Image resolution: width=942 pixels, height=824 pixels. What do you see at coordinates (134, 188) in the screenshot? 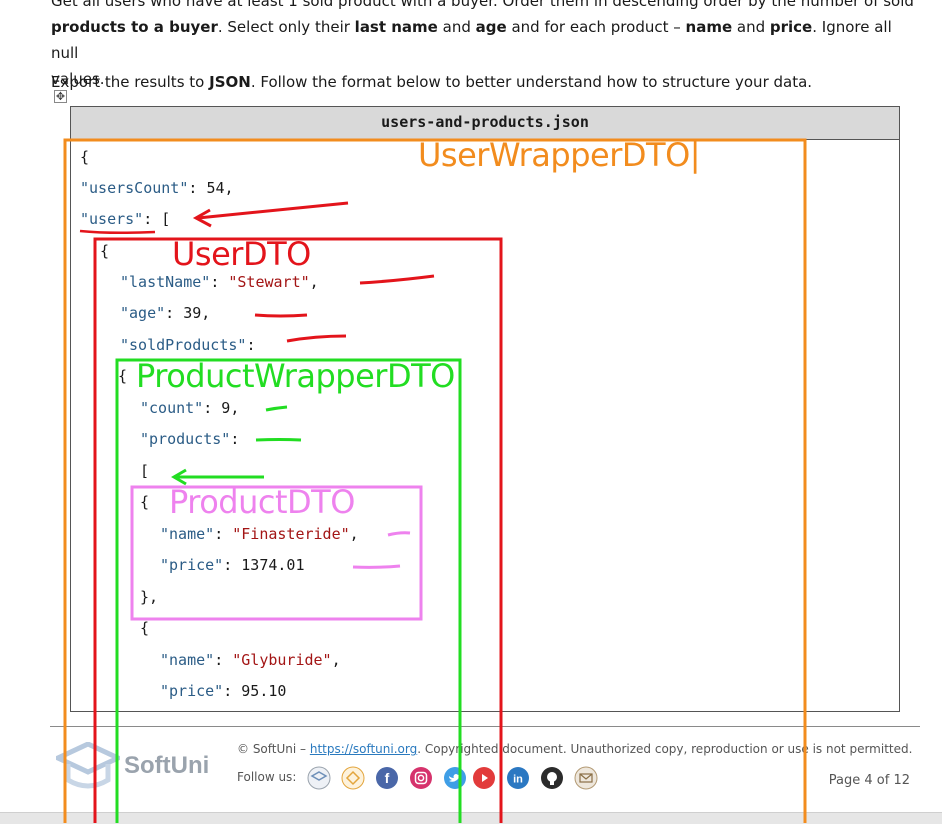
I see `json-key: "usersCount"` at bounding box center [134, 188].